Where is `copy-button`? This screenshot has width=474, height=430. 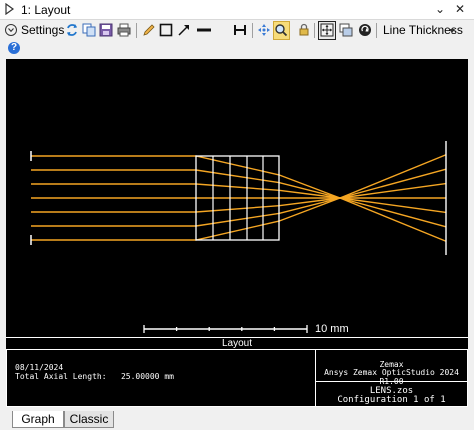
copy-button is located at coordinates (89, 30).